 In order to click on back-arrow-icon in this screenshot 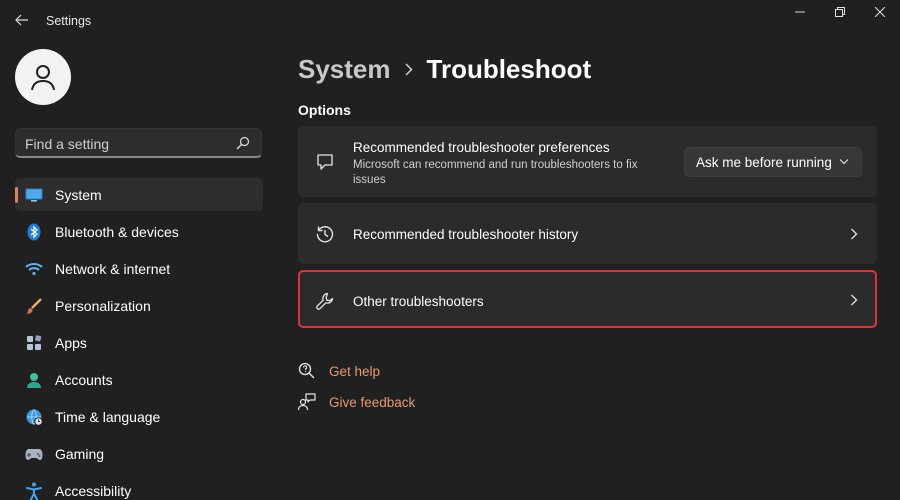, I will do `click(21, 20)`.